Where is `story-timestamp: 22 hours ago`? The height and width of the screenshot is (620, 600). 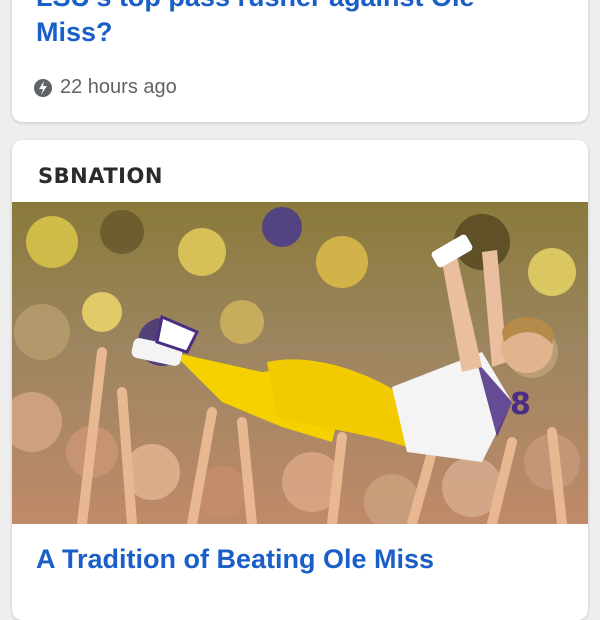 story-timestamp: 22 hours ago is located at coordinates (118, 87).